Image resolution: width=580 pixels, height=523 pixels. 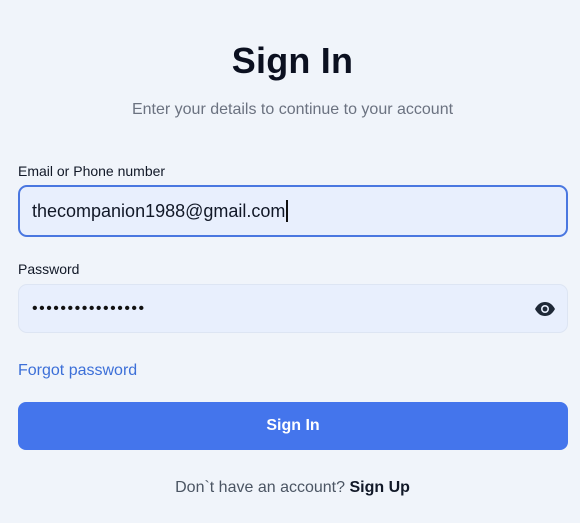 I want to click on page-title: Sign In, so click(x=292, y=60).